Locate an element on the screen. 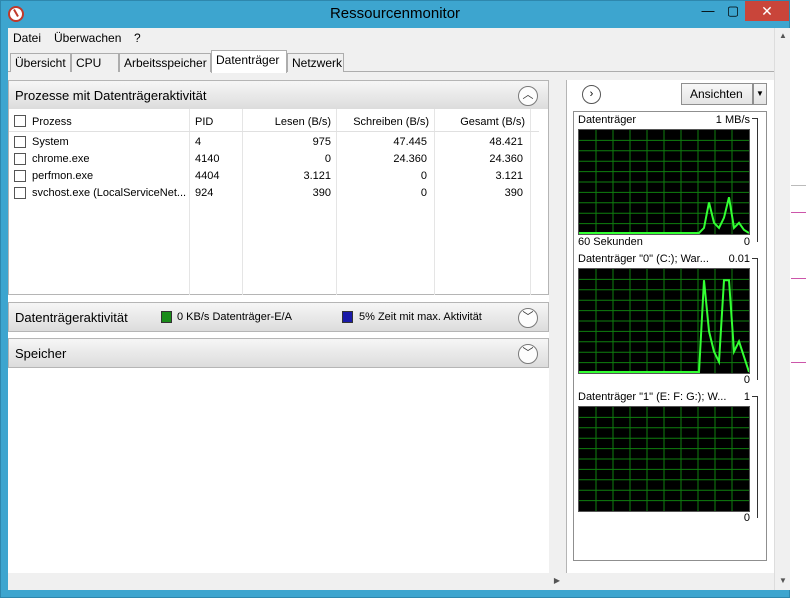 Image resolution: width=806 pixels, height=604 pixels. process-pid: 924 is located at coordinates (204, 193).